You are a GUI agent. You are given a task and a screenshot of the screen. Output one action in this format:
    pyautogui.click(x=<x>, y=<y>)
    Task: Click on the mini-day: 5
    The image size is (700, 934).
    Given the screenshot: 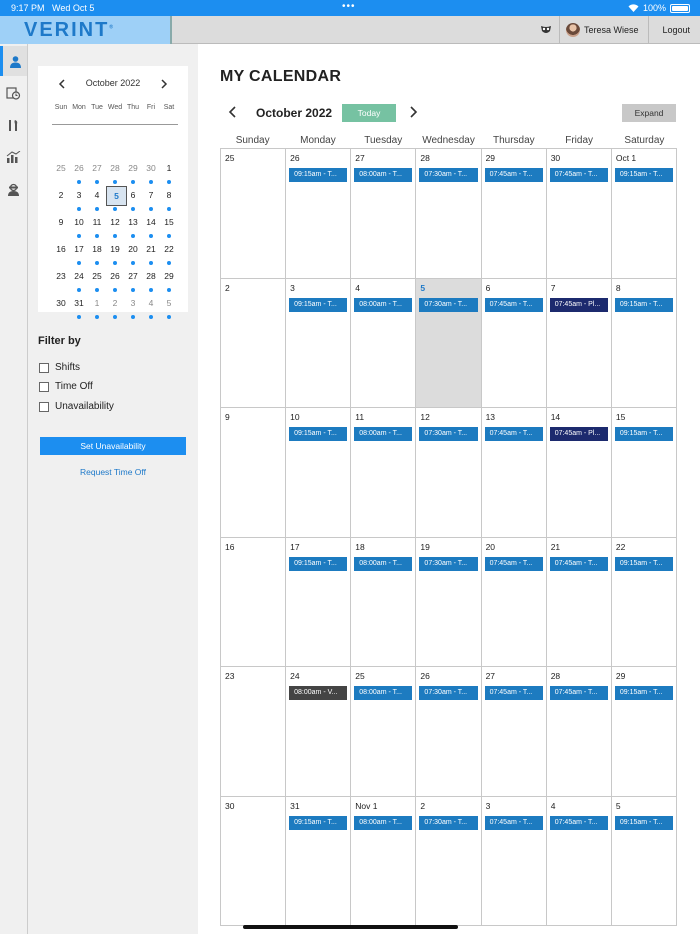 What is the action you would take?
    pyautogui.click(x=169, y=306)
    